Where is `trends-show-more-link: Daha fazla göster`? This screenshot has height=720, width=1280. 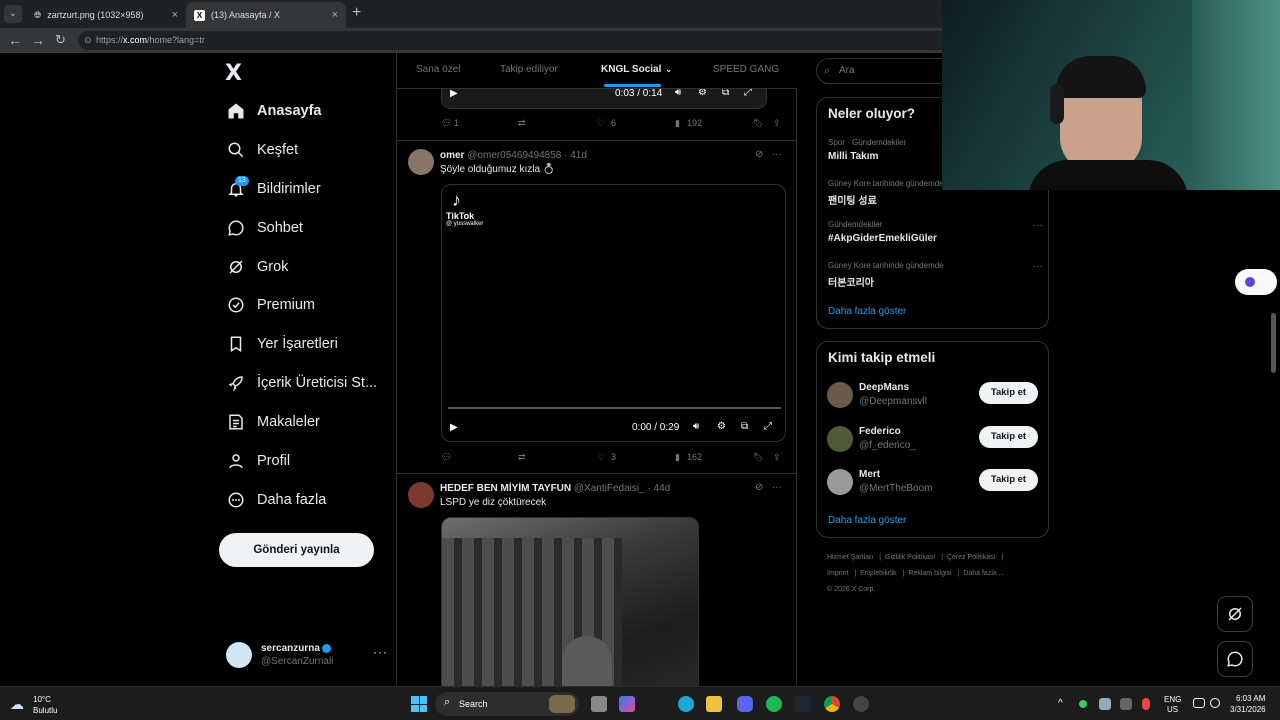
trends-show-more-link: Daha fazla göster is located at coordinates (867, 311).